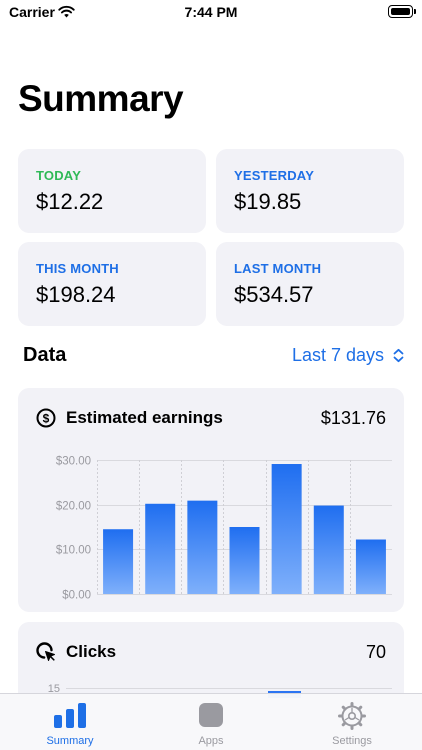 The height and width of the screenshot is (750, 422). I want to click on stat-value-yesterday: $19.85, so click(268, 201).